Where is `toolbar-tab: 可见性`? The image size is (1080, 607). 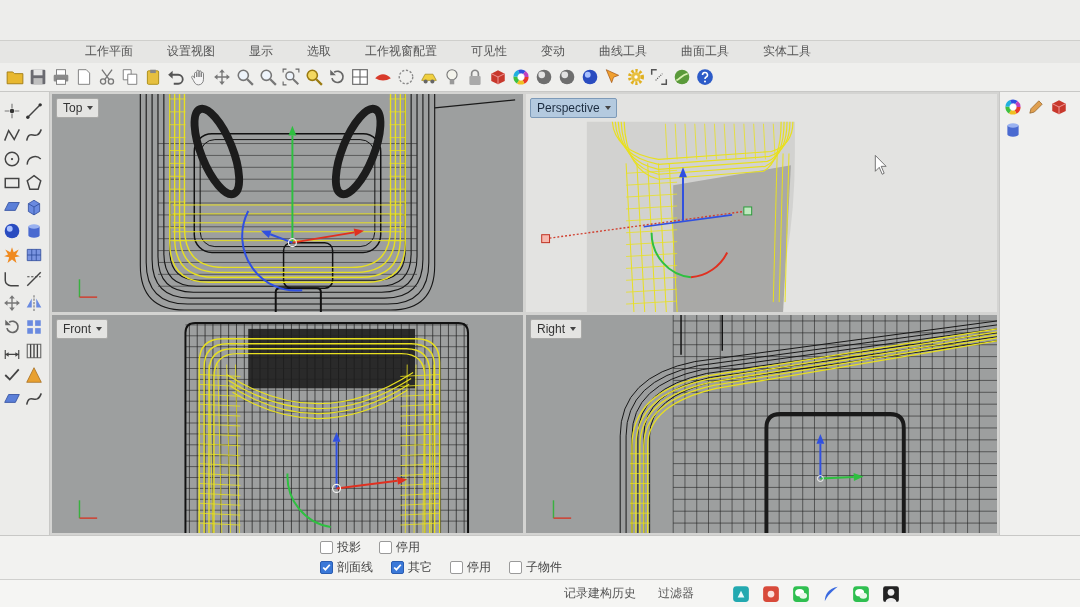 toolbar-tab: 可见性 is located at coordinates (489, 51).